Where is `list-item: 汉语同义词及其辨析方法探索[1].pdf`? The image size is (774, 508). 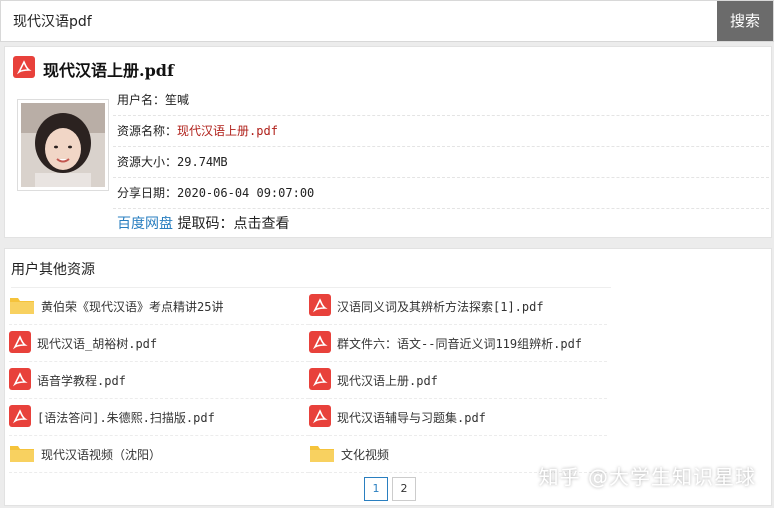
list-item: 汉语同义词及其辨析方法探索[1].pdf is located at coordinates (458, 307).